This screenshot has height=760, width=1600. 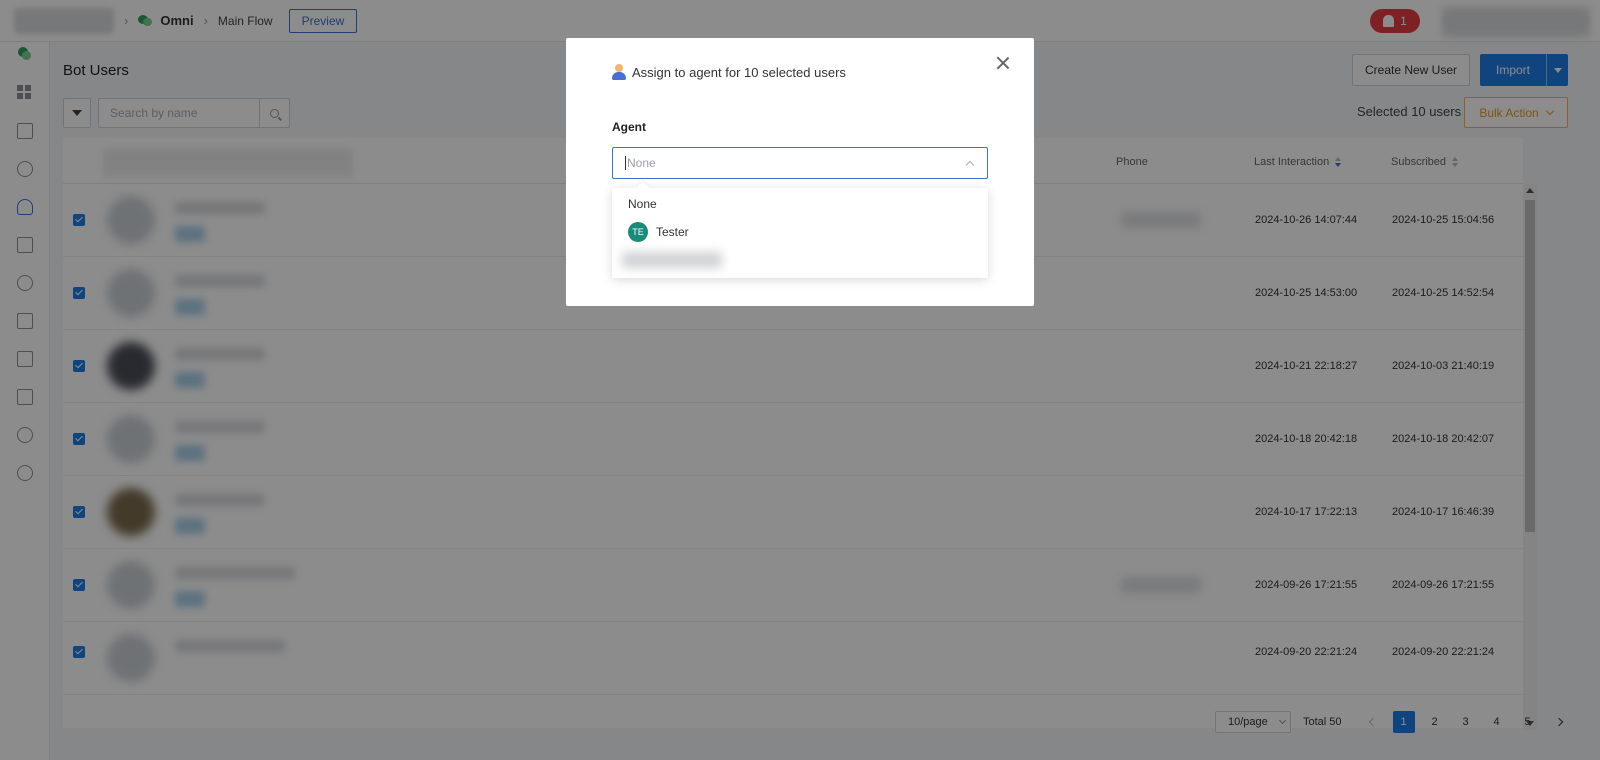 I want to click on dropdown-option-redacted, so click(x=672, y=260).